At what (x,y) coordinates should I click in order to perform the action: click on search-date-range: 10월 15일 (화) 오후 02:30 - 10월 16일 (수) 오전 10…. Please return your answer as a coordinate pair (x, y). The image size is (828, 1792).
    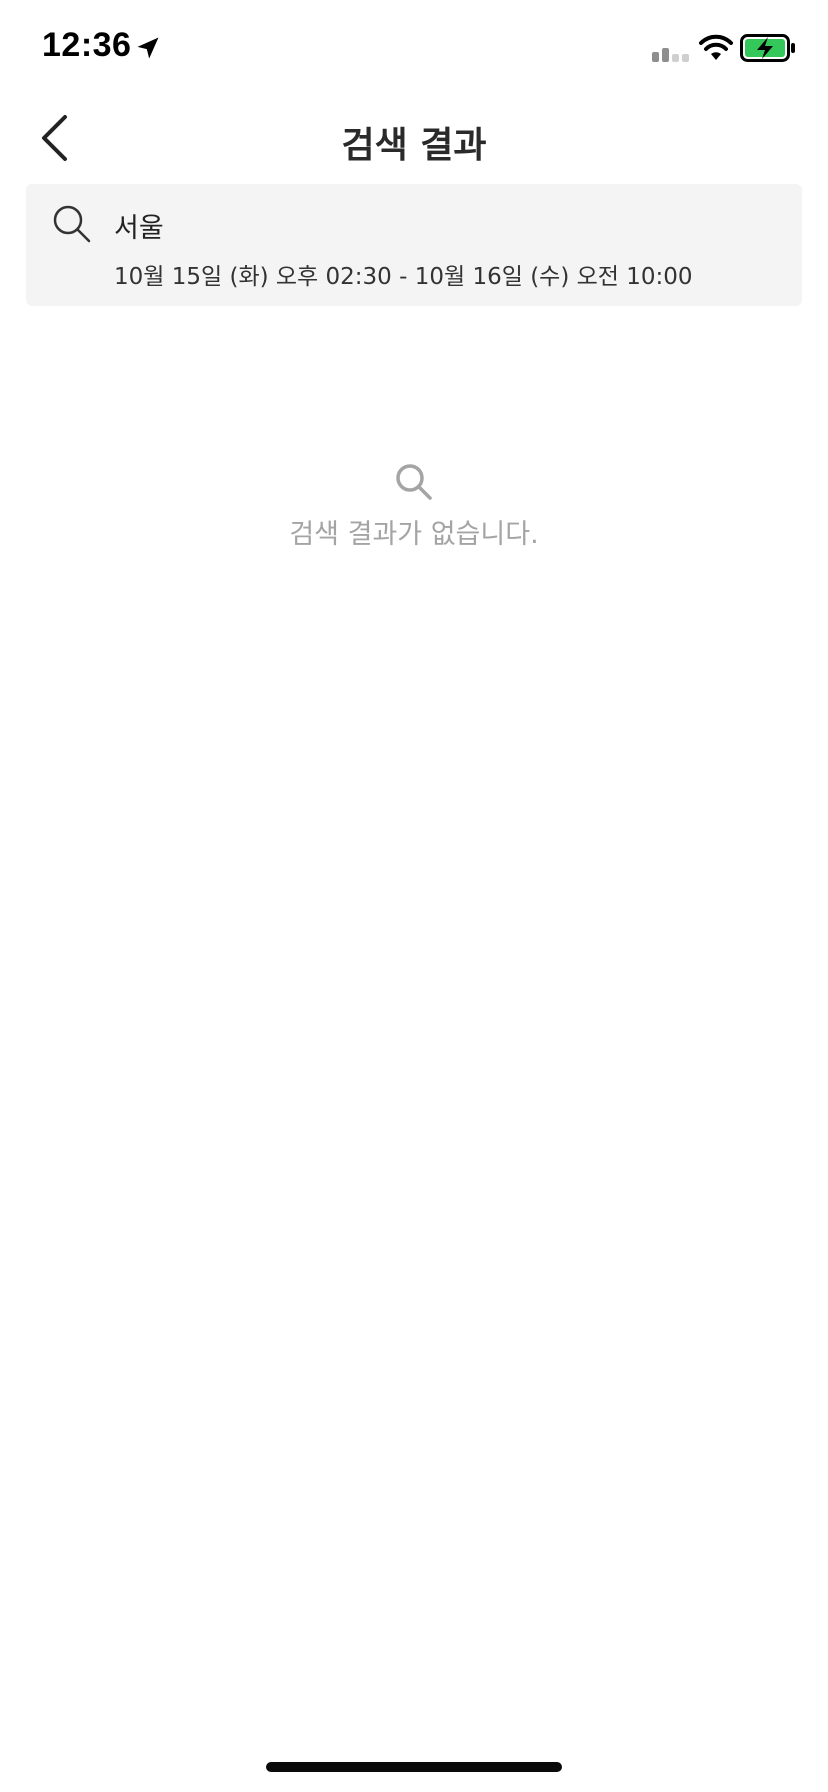
    Looking at the image, I should click on (403, 277).